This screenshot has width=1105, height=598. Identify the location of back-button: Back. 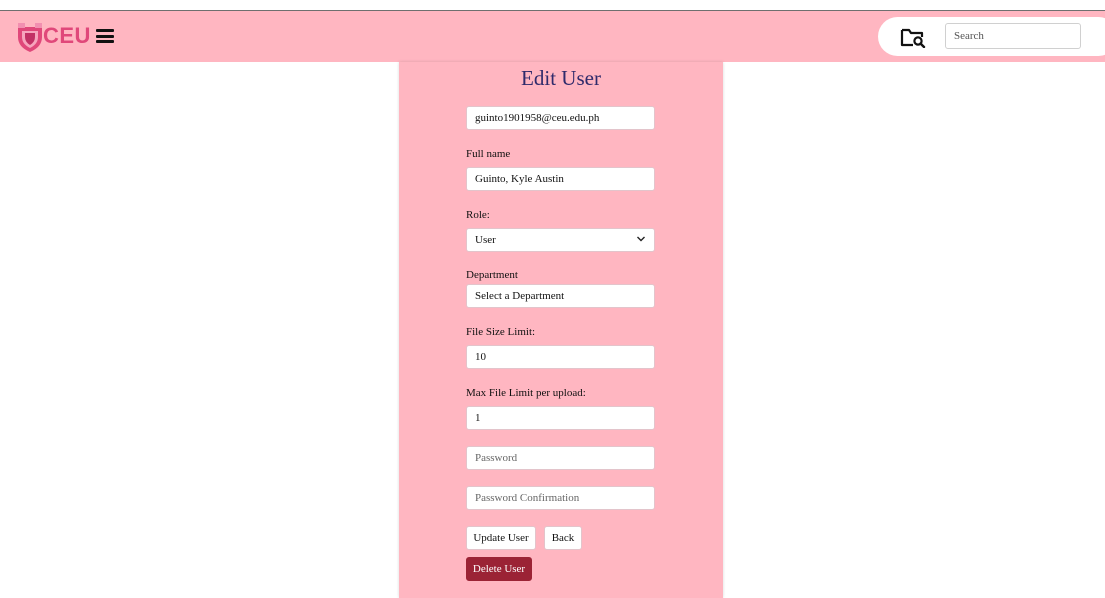
(563, 538).